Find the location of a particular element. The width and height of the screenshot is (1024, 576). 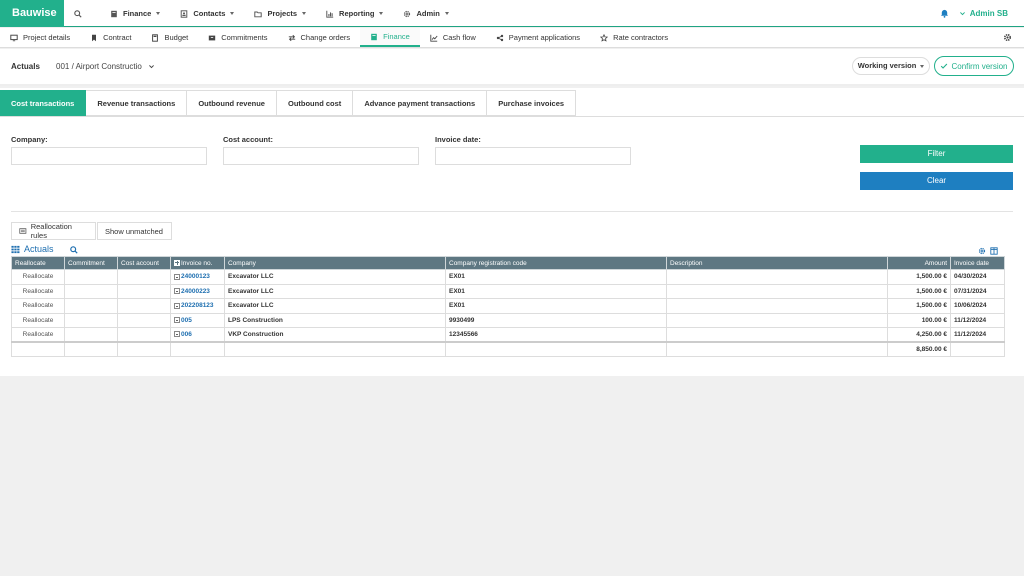

reallocation-rules-button: Reallocation rules is located at coordinates (53, 231).